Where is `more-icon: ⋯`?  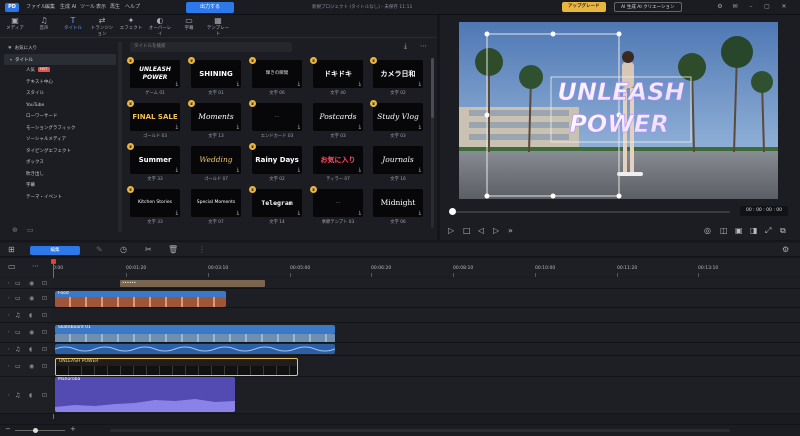 more-icon: ⋯ is located at coordinates (423, 46).